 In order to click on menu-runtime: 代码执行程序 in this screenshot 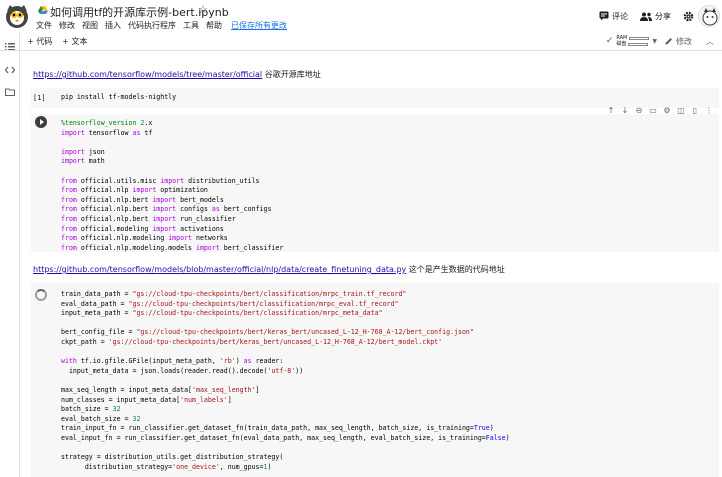, I will do `click(152, 25)`.